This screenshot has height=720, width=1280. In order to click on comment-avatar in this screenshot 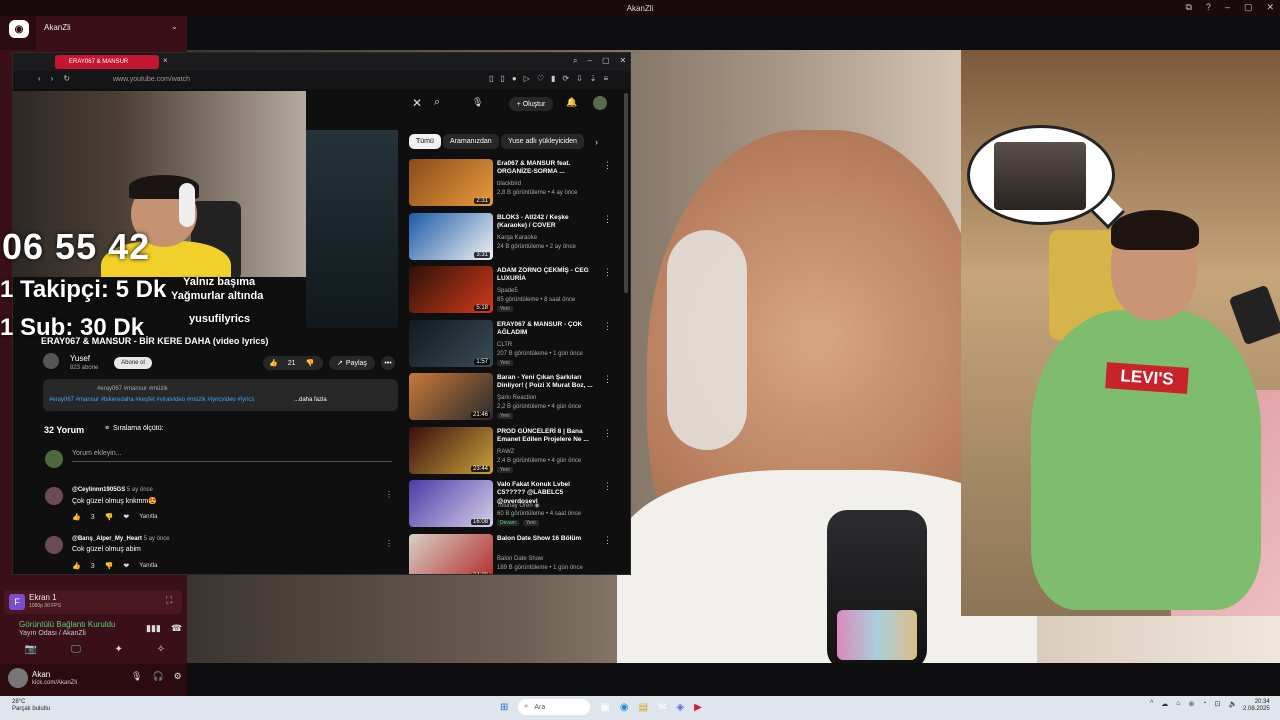, I will do `click(54, 496)`.